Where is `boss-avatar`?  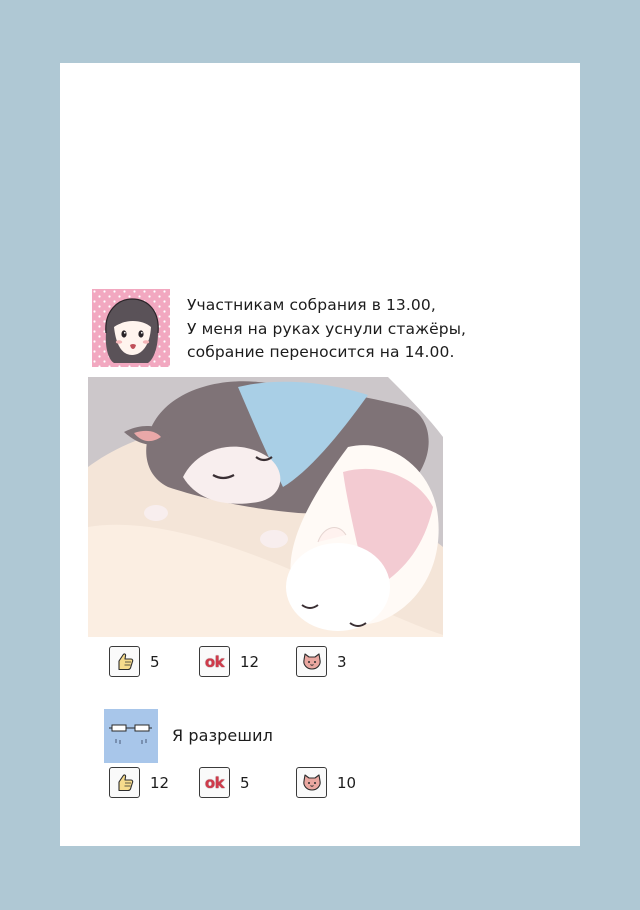 boss-avatar is located at coordinates (131, 736).